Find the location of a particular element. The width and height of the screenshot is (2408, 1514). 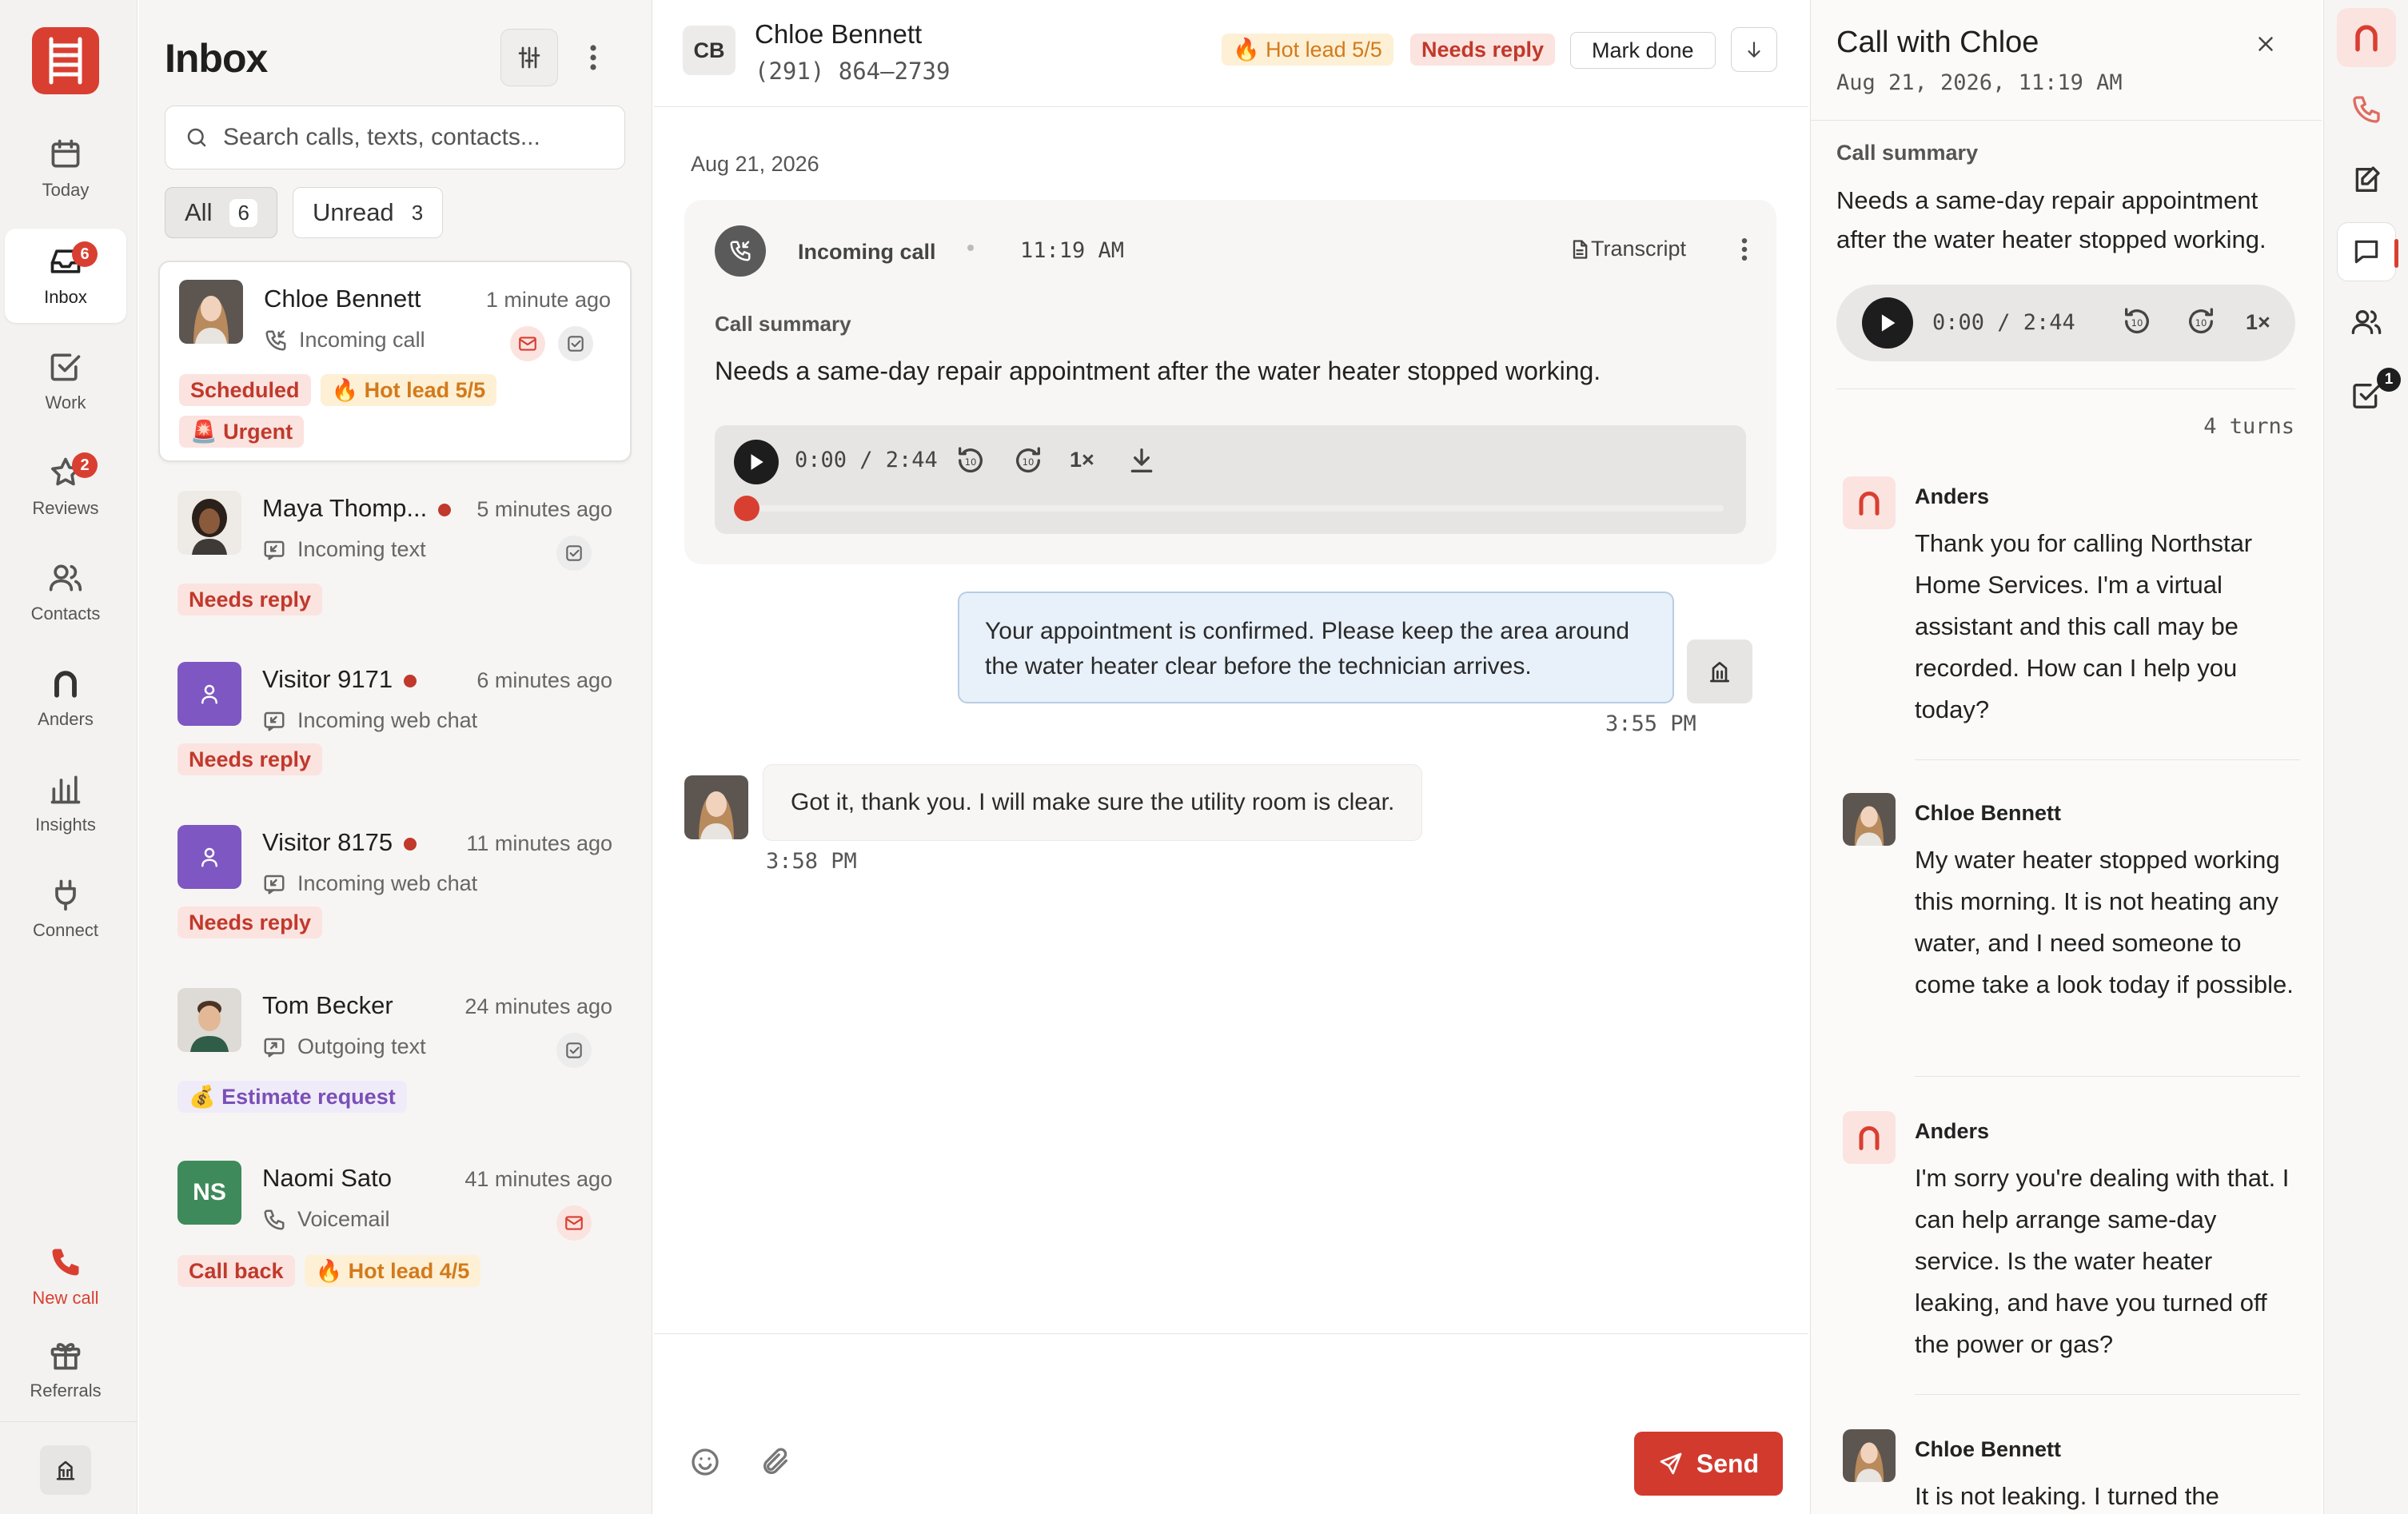

transcript-button: Transcript is located at coordinates (1627, 249).